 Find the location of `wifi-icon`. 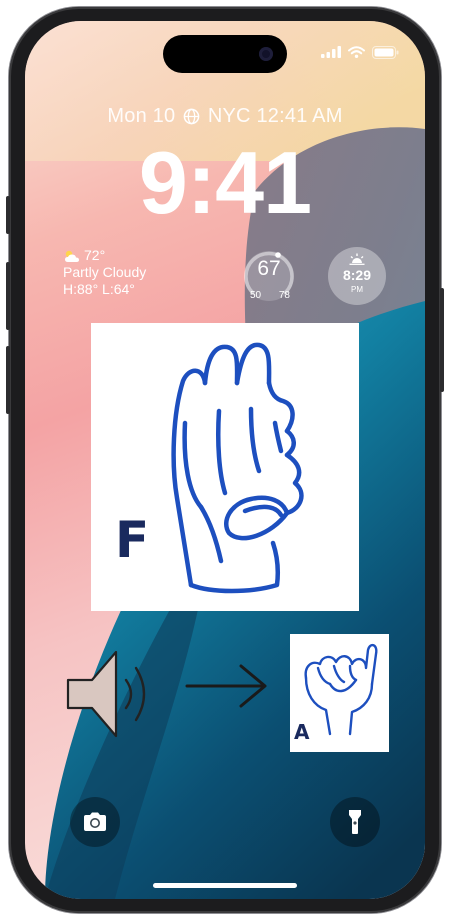

wifi-icon is located at coordinates (356, 52).